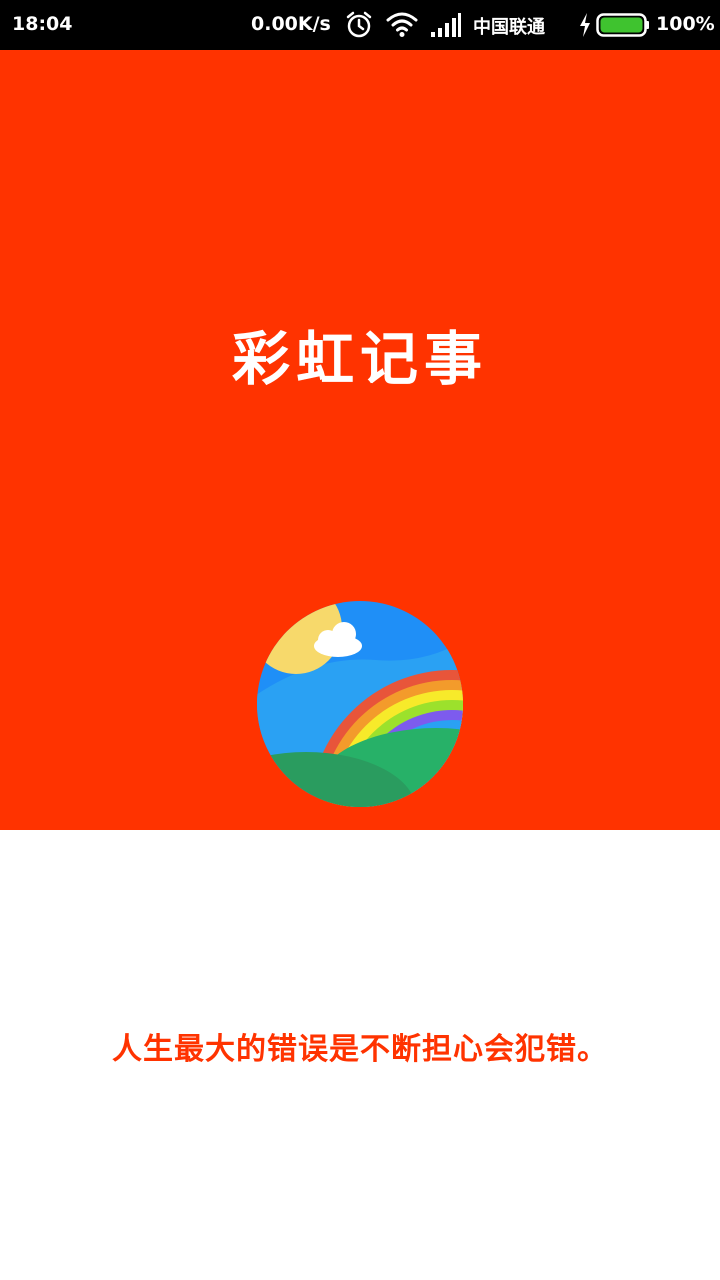 The width and height of the screenshot is (720, 1280). I want to click on battery-percent: 100%, so click(685, 24).